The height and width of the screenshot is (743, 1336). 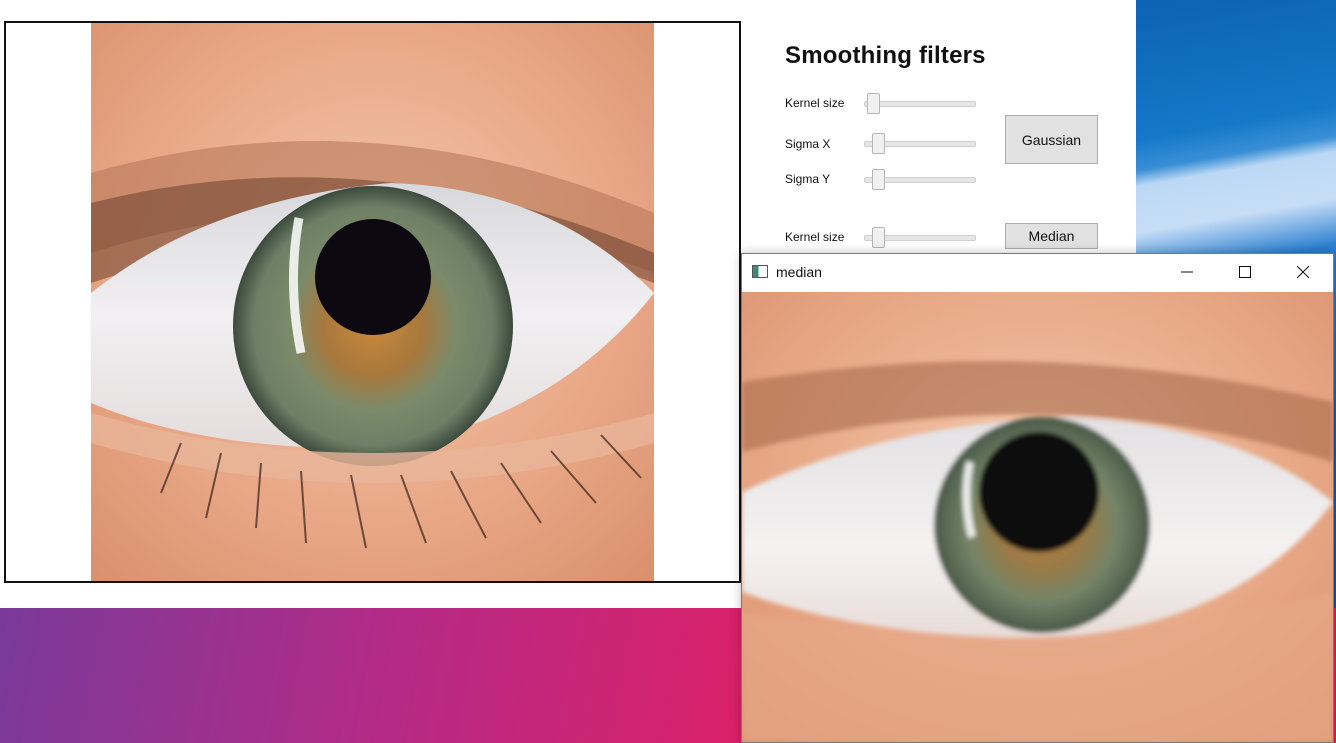 I want to click on gaussian-kernel-size-label: Kernel size, so click(x=815, y=103).